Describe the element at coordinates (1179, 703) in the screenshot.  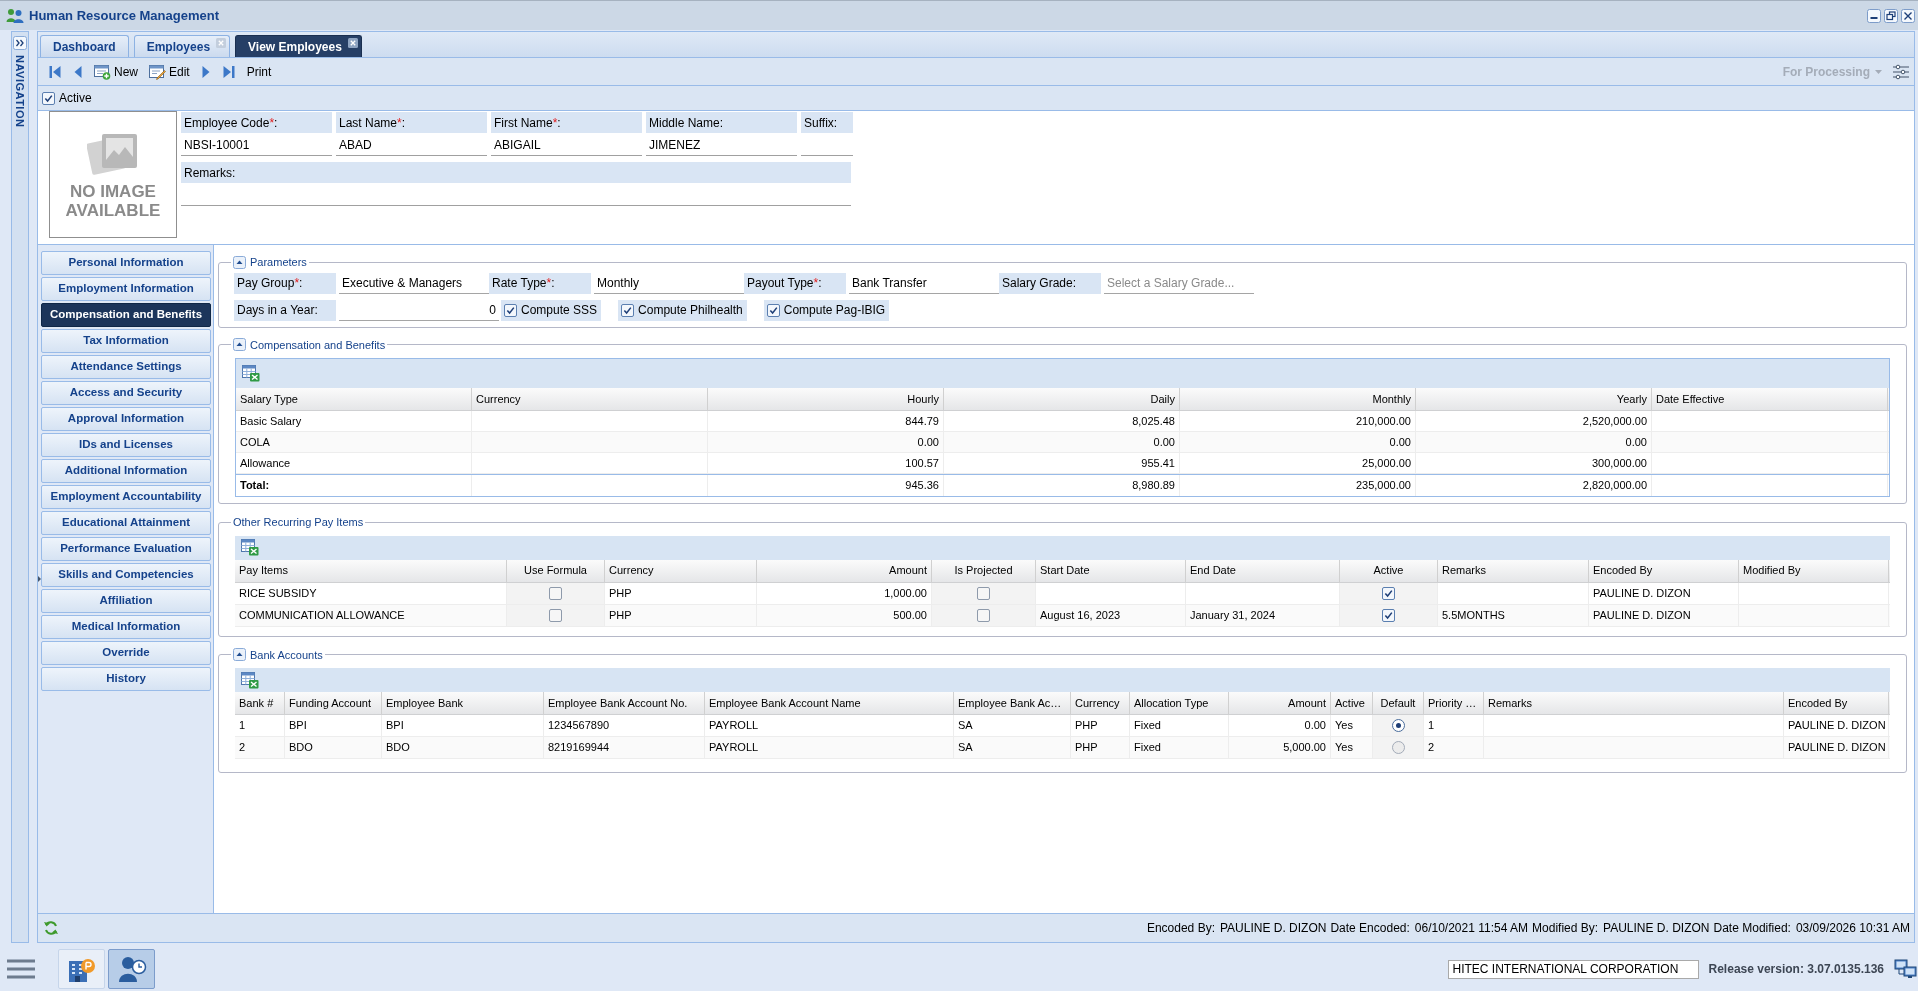
I see `column-header: Allocation Type` at that location.